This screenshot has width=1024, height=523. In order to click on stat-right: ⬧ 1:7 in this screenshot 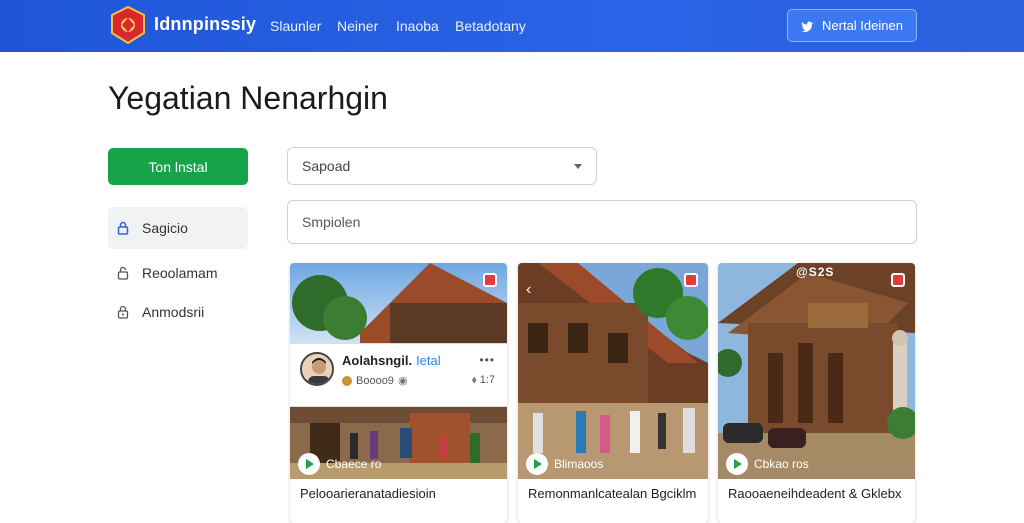, I will do `click(483, 380)`.